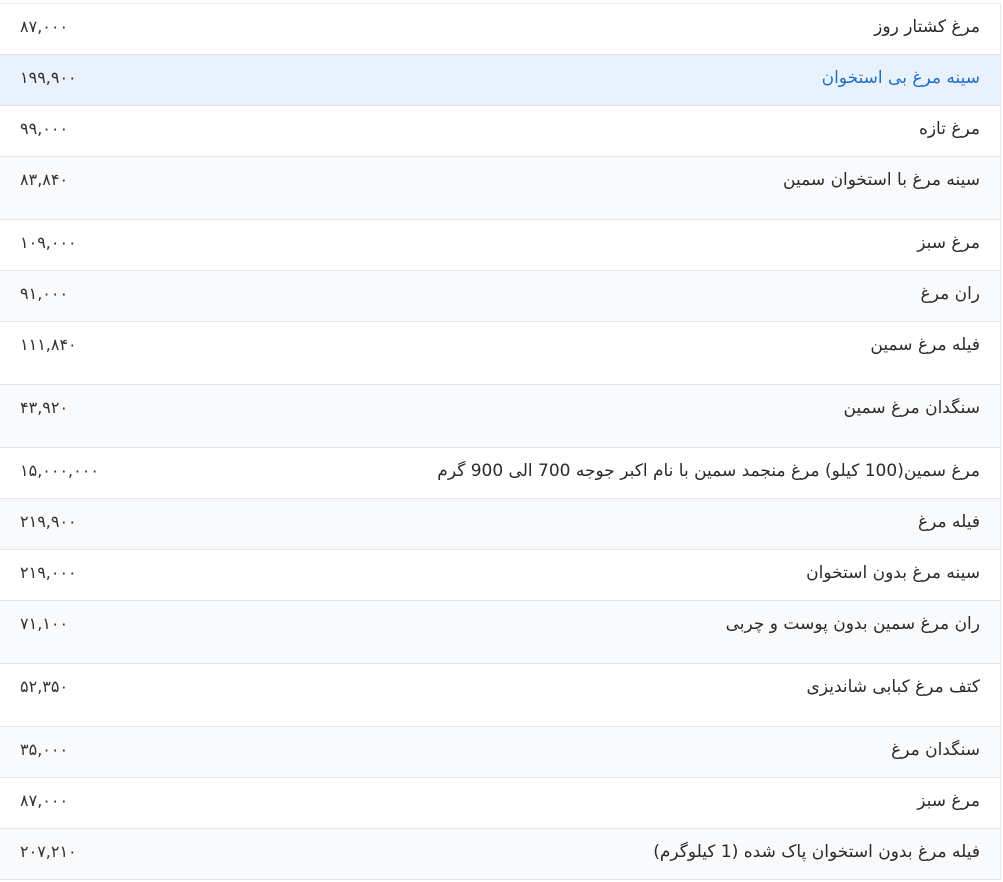 Image resolution: width=1003 pixels, height=882 pixels. Describe the element at coordinates (500, 416) in the screenshot. I see `table-row: سنگدان مرغ سمین ۴۳,۹۲۰` at that location.